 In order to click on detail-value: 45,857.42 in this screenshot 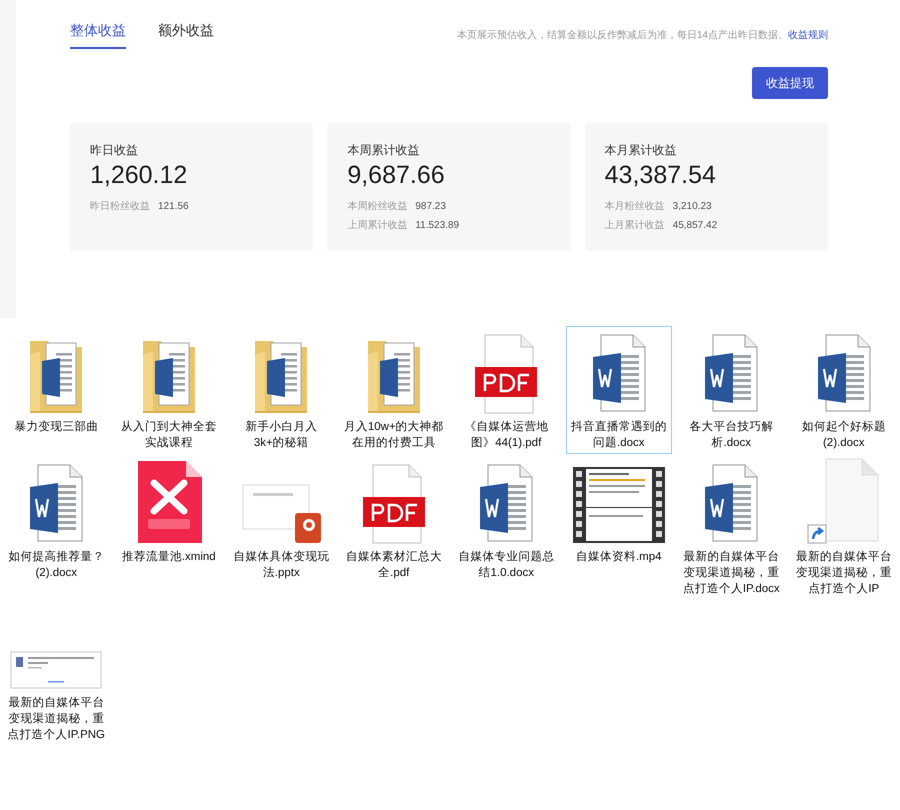, I will do `click(695, 226)`.